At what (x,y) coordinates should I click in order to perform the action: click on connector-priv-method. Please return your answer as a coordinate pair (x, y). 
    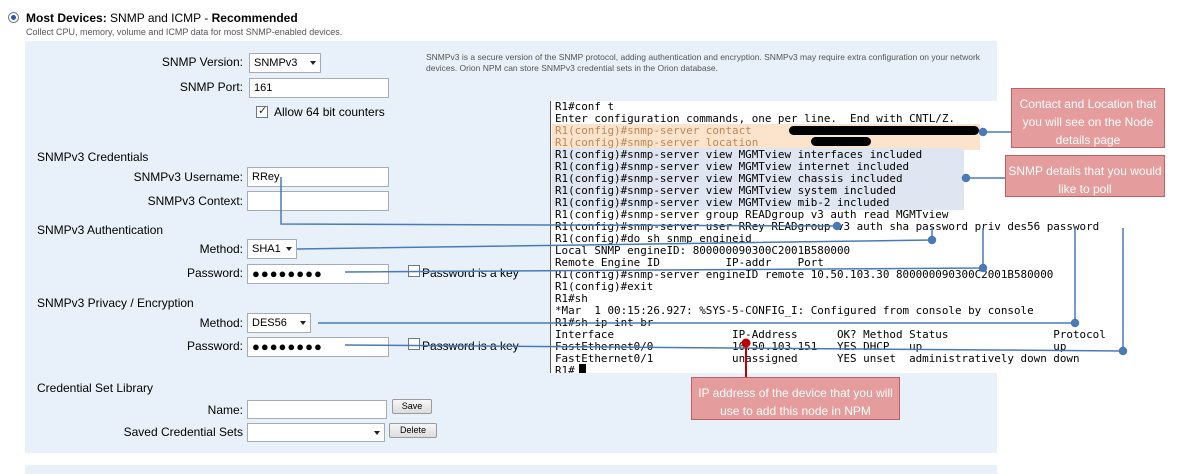
    Looking at the image, I should click on (697, 276).